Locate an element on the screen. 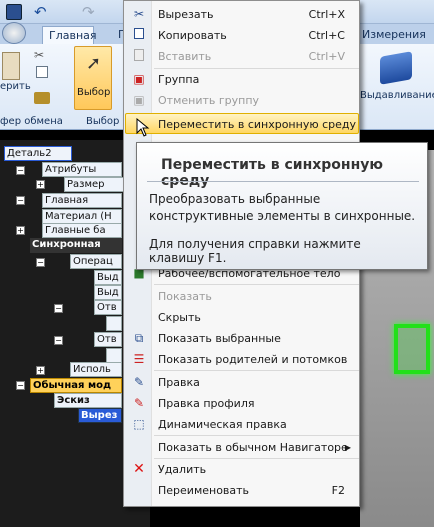 This screenshot has height=527, width=434. menu-item-label: Переместить в синхронную среду is located at coordinates (257, 124).